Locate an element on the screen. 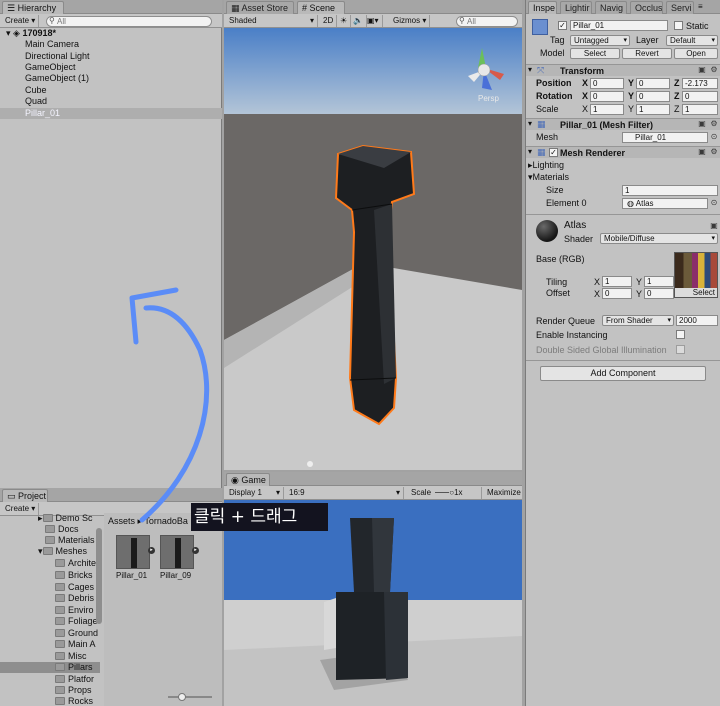  folder-row: Cages is located at coordinates (50, 587).